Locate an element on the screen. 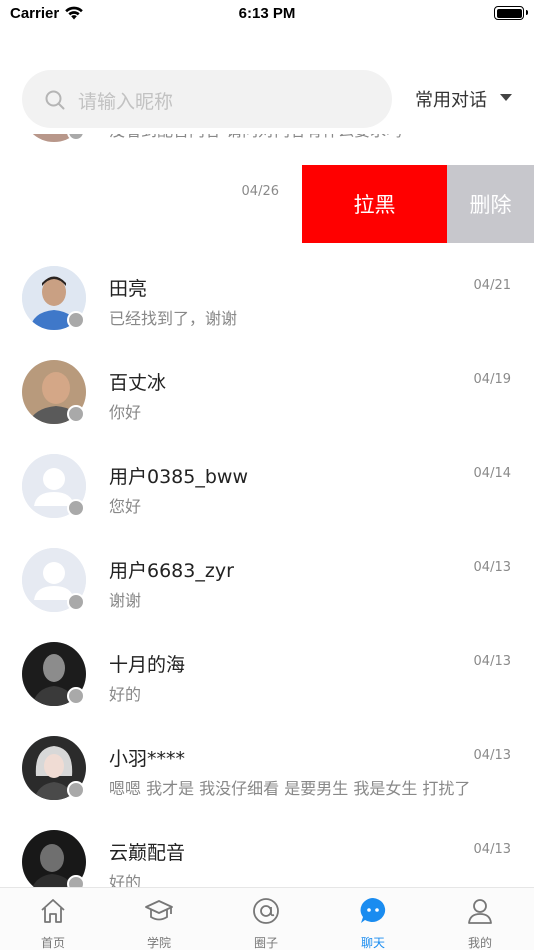 This screenshot has width=534, height=950. person-icon is located at coordinates (480, 911).